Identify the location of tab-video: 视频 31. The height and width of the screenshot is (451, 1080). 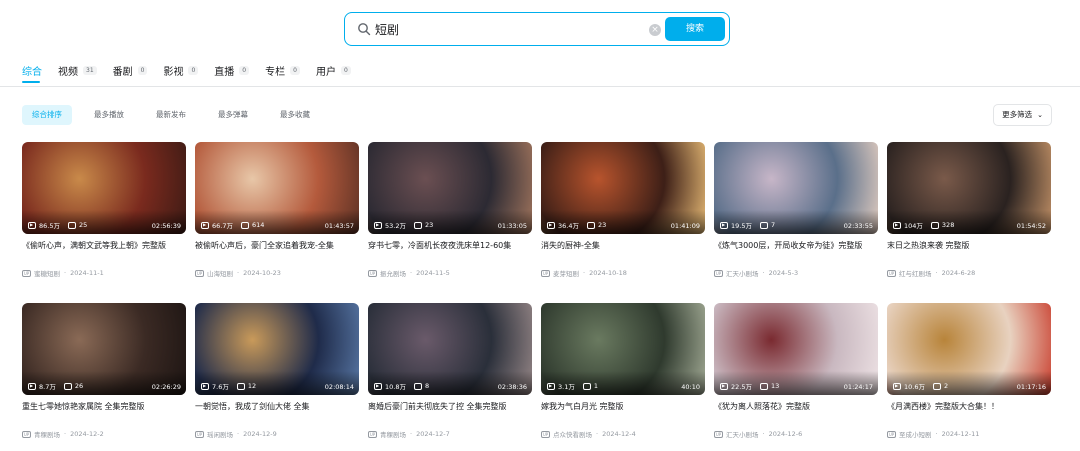
(77, 70).